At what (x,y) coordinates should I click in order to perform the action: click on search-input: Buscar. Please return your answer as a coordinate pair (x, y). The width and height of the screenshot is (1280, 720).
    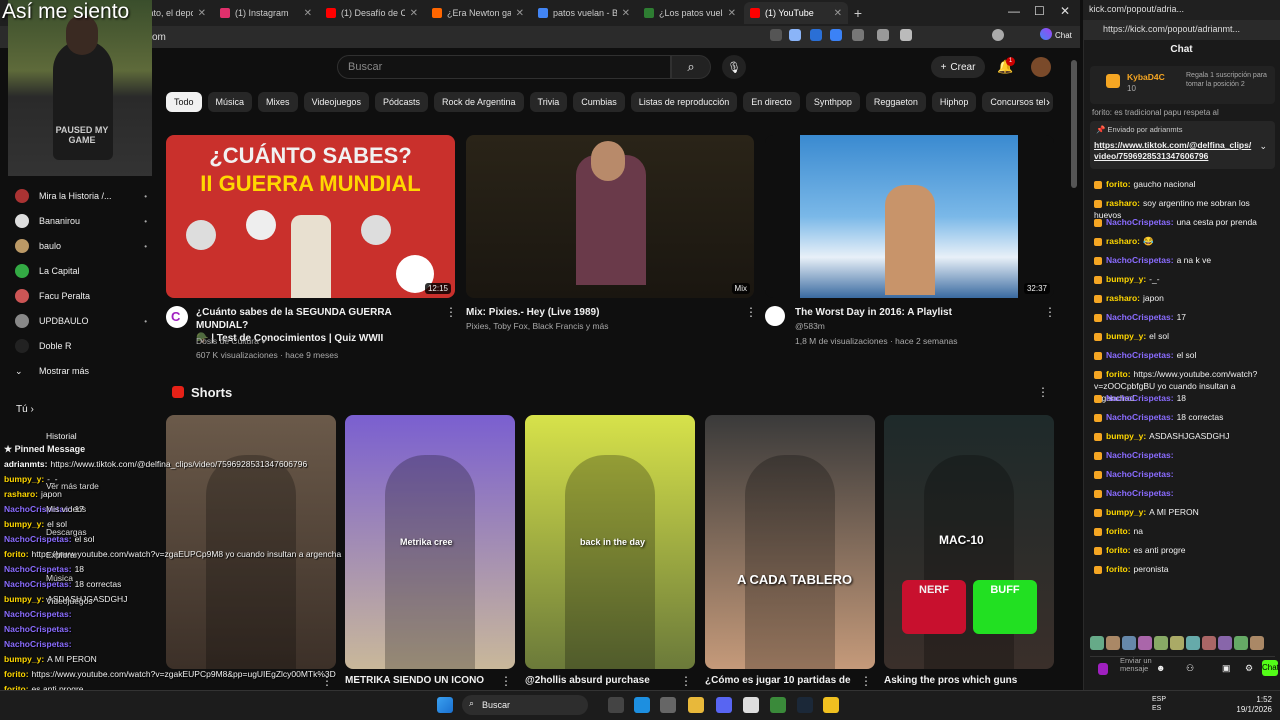
    Looking at the image, I should click on (504, 67).